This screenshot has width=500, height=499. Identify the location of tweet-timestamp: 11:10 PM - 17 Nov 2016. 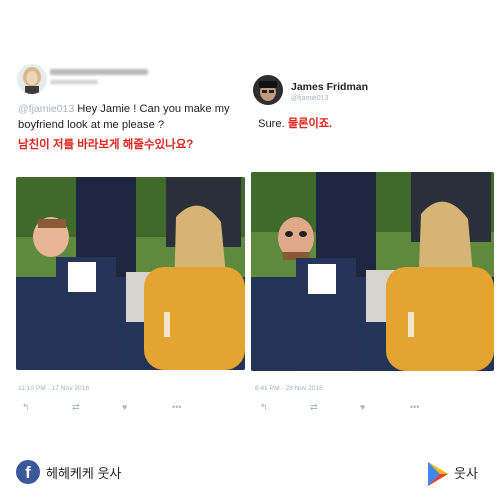
(53, 388).